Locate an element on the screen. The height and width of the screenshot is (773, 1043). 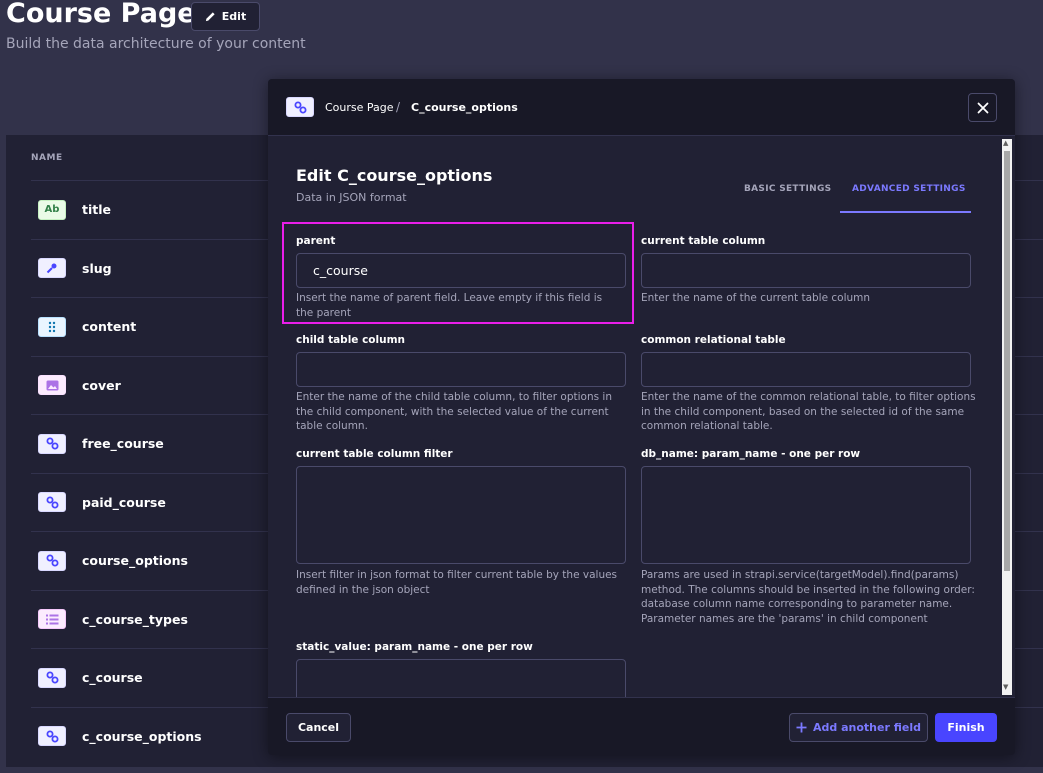
scroll-down-icon: ▼ is located at coordinates (1005, 687).